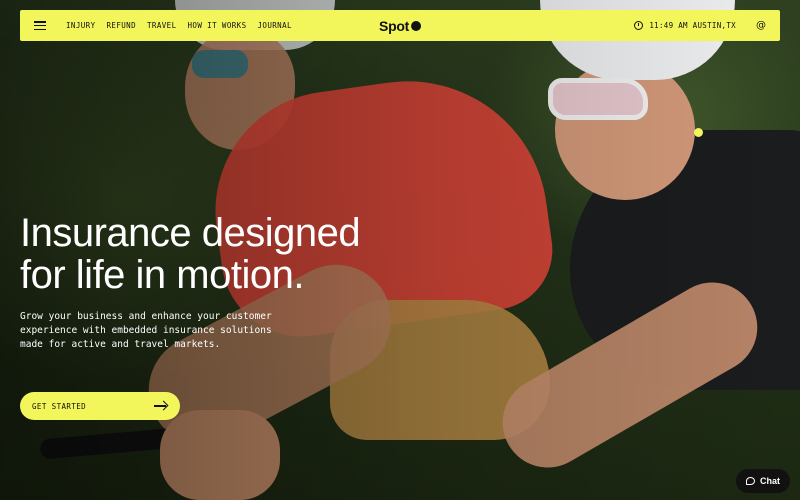 The width and height of the screenshot is (800, 500). I want to click on arrow-right-icon, so click(161, 406).